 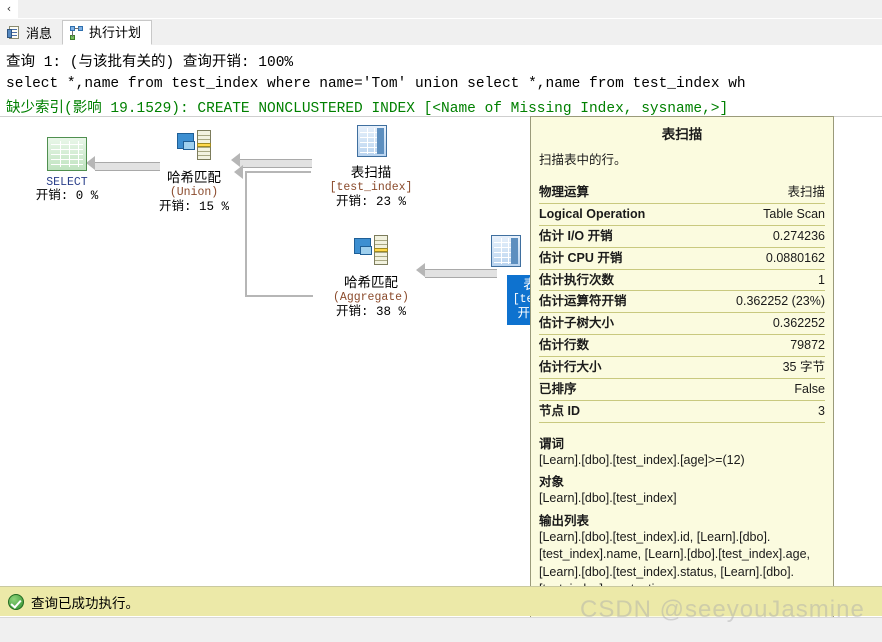 I want to click on tooltip-row-key: 估计 CPU 开销, so click(x=581, y=257).